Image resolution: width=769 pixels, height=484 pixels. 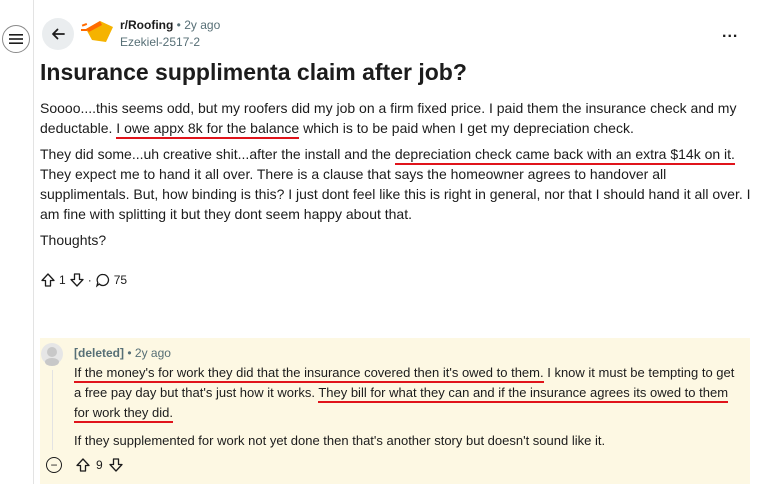 I want to click on comment-author: [deleted], so click(x=99, y=353).